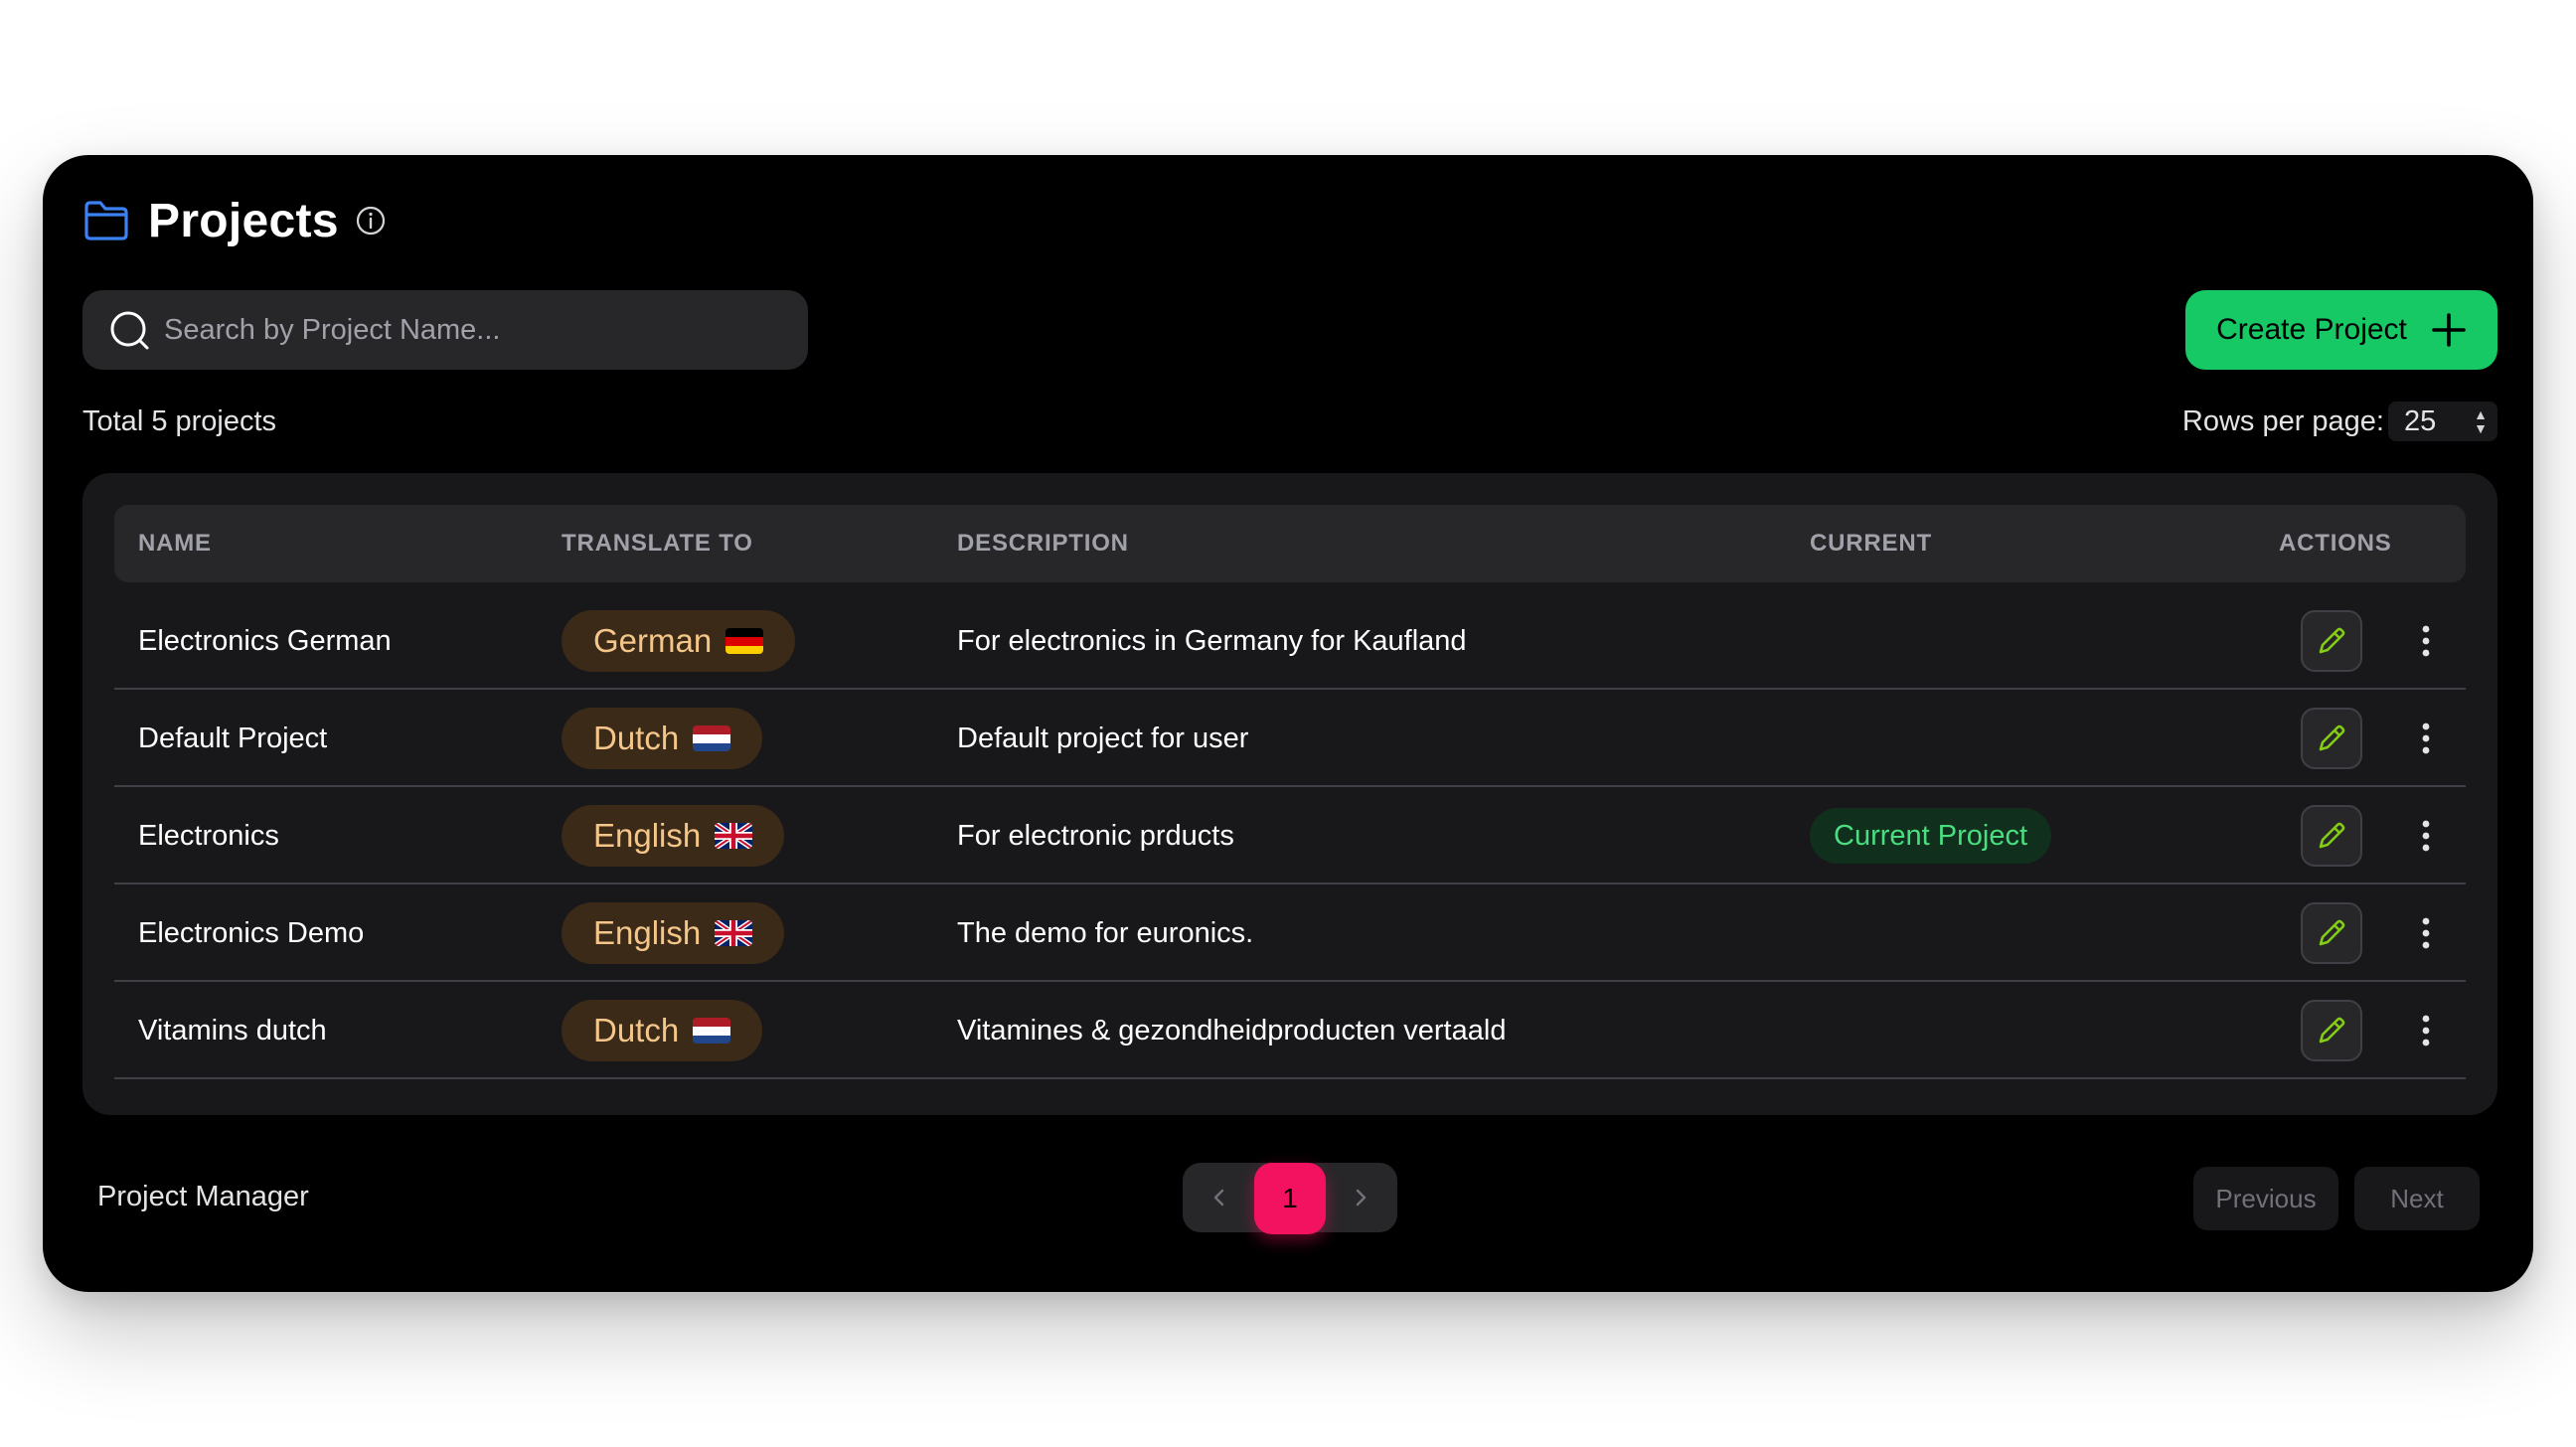  What do you see at coordinates (1871, 543) in the screenshot?
I see `column-header-current: CURRENT` at bounding box center [1871, 543].